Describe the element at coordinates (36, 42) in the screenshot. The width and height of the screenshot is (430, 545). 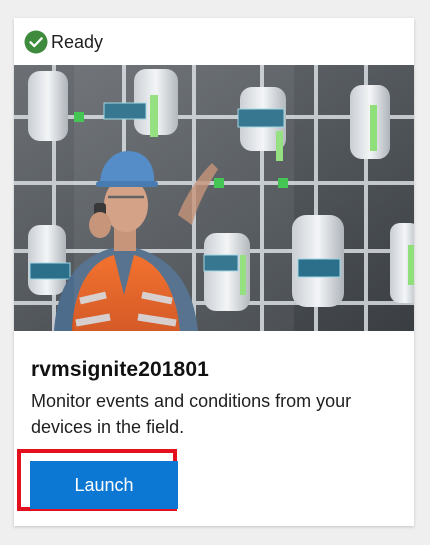
I see `check-circle-icon` at that location.